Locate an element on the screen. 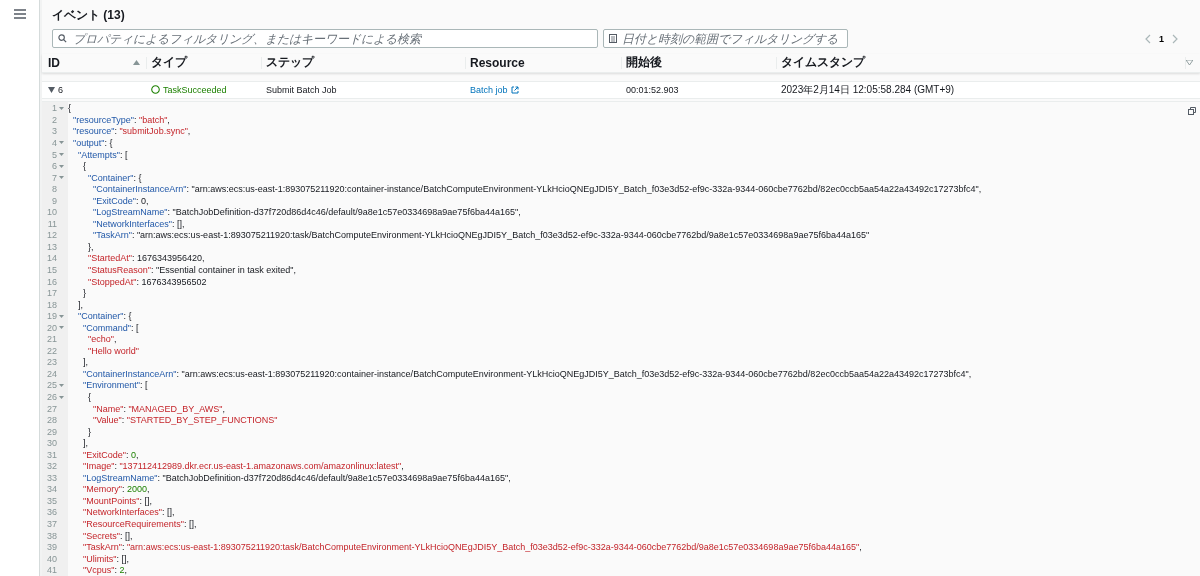 The width and height of the screenshot is (1200, 576). code-line: "ExitCode": 0, is located at coordinates (120, 200).